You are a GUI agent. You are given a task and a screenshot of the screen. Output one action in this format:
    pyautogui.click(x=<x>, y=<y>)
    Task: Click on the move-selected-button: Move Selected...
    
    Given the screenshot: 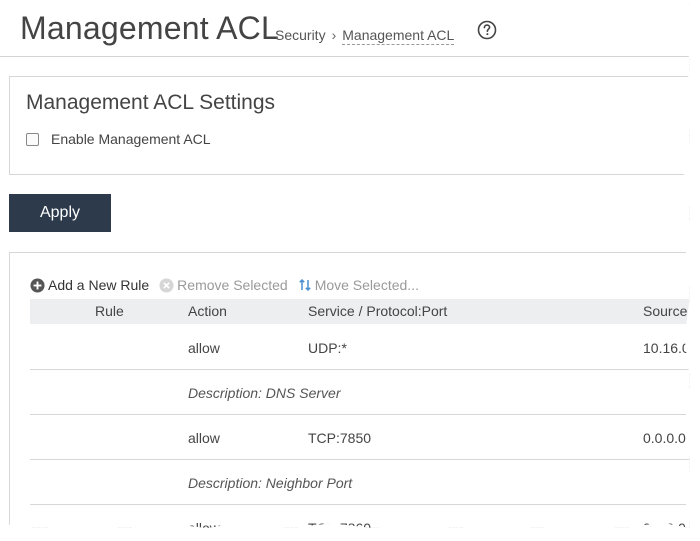 What is the action you would take?
    pyautogui.click(x=358, y=285)
    